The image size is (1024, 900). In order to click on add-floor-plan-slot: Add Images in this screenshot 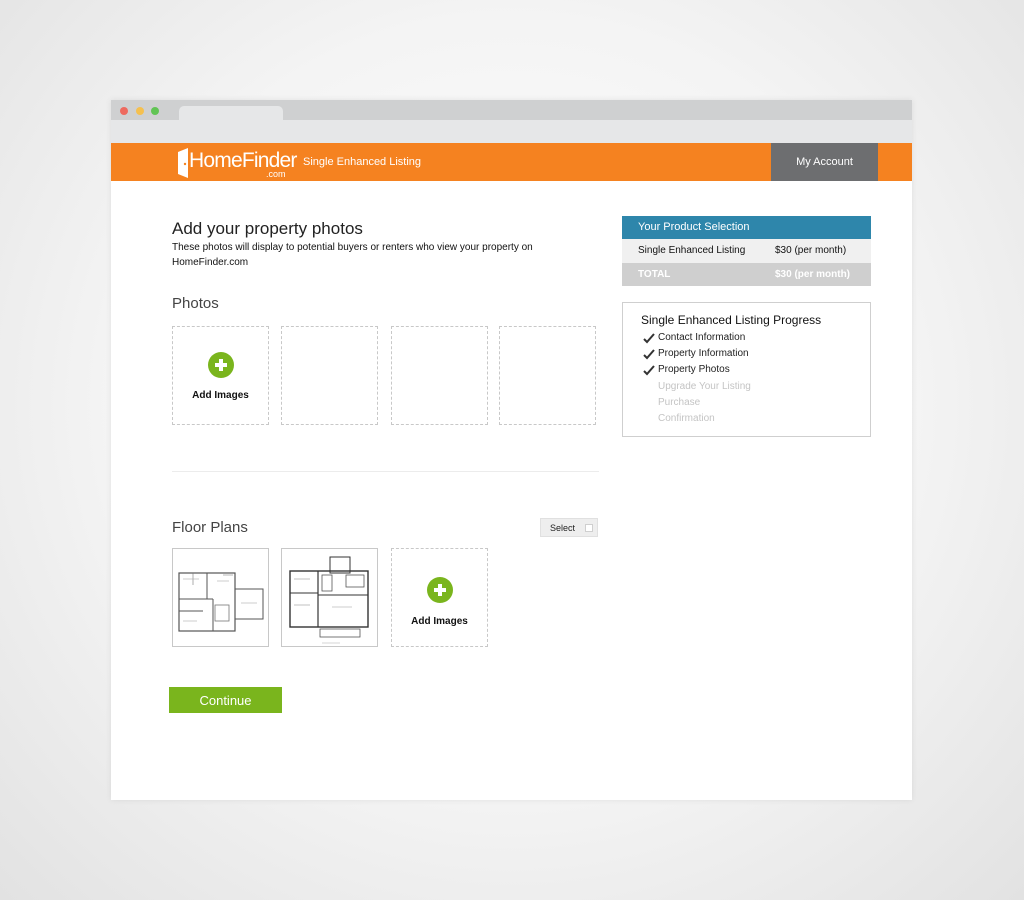, I will do `click(439, 597)`.